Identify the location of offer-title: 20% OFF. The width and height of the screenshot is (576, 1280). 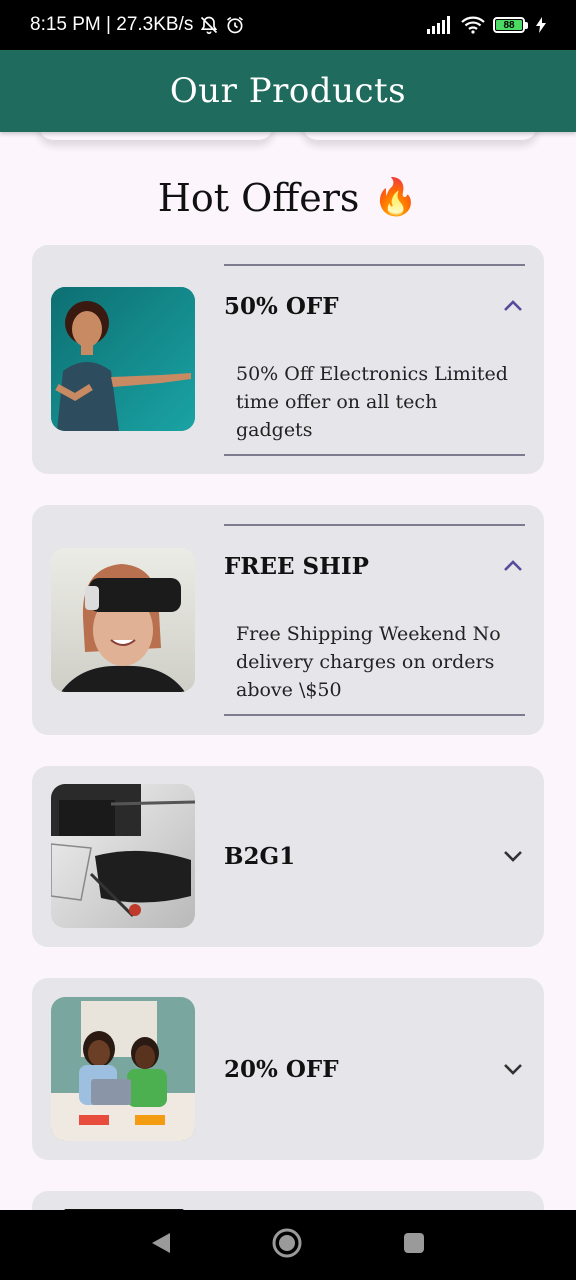
(281, 1069).